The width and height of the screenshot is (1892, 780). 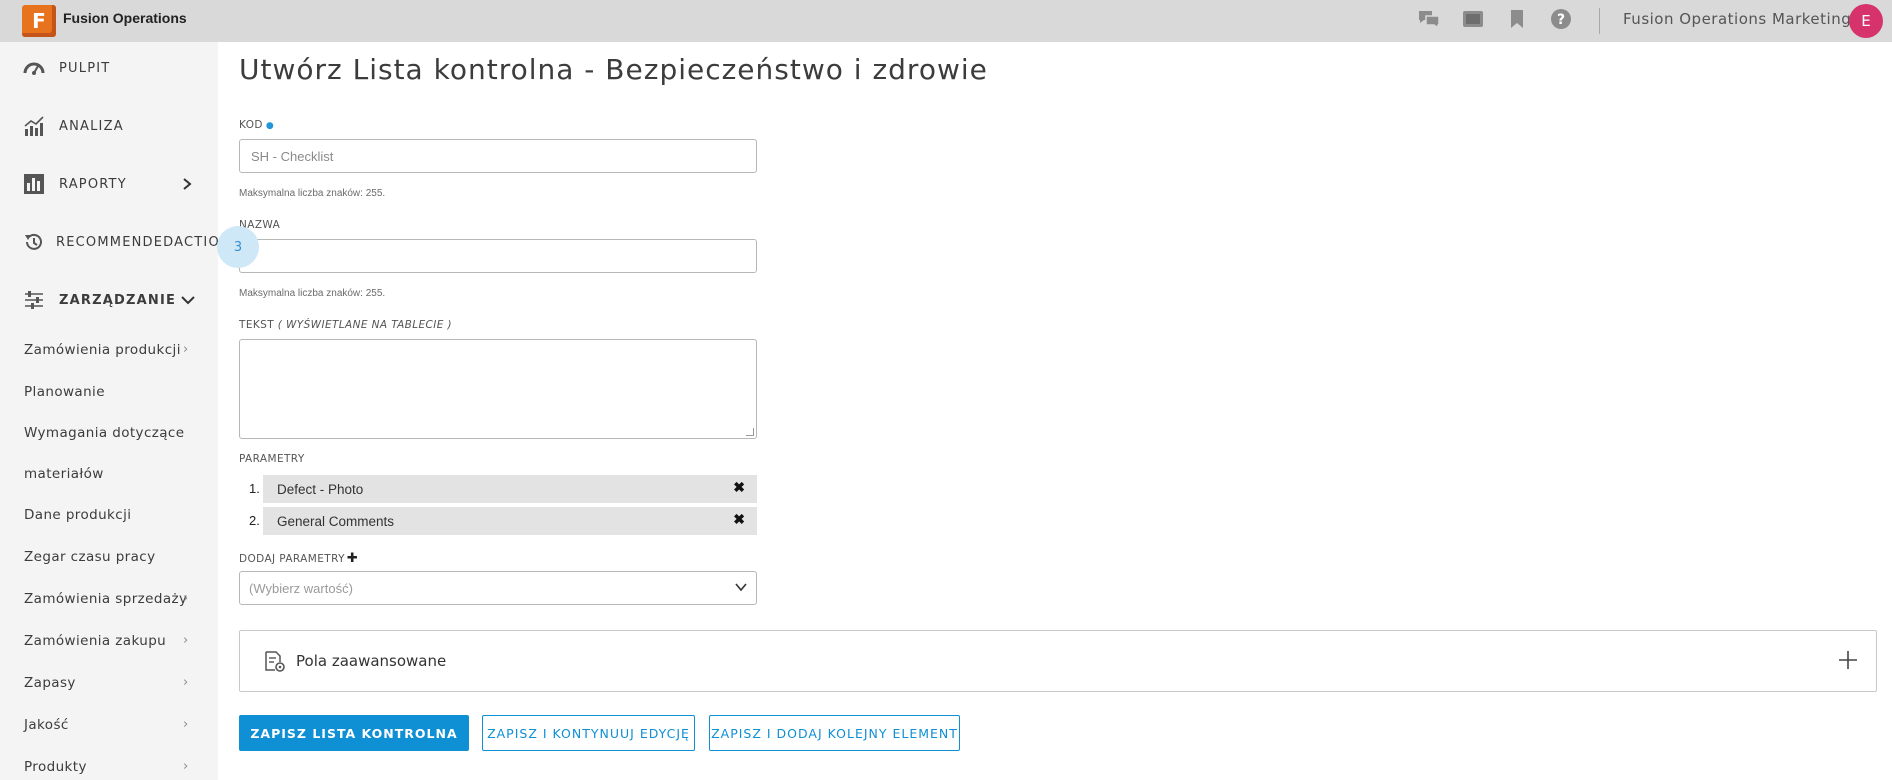 I want to click on sidebar-sub-item: Zamówienia produkcji, so click(x=102, y=350).